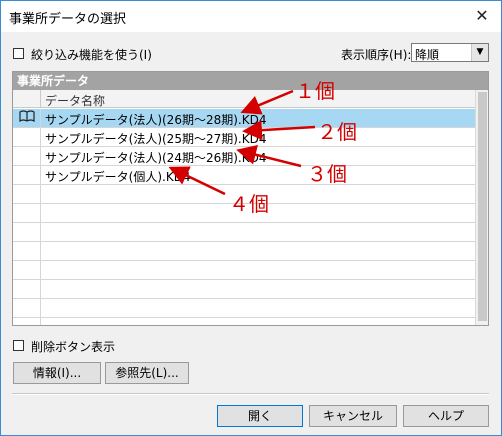  Describe the element at coordinates (337, 132) in the screenshot. I see `annotation-2: ２個` at that location.